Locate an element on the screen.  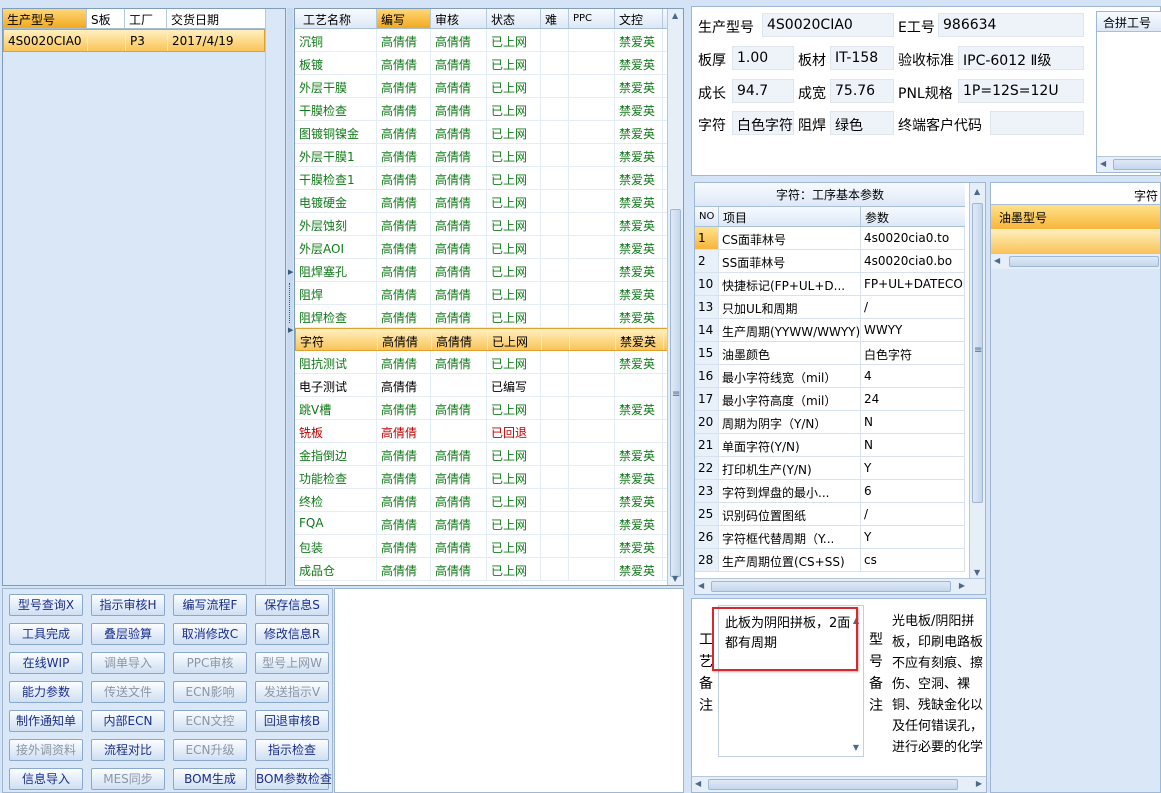
action-button: 型号查询X is located at coordinates (46, 605).